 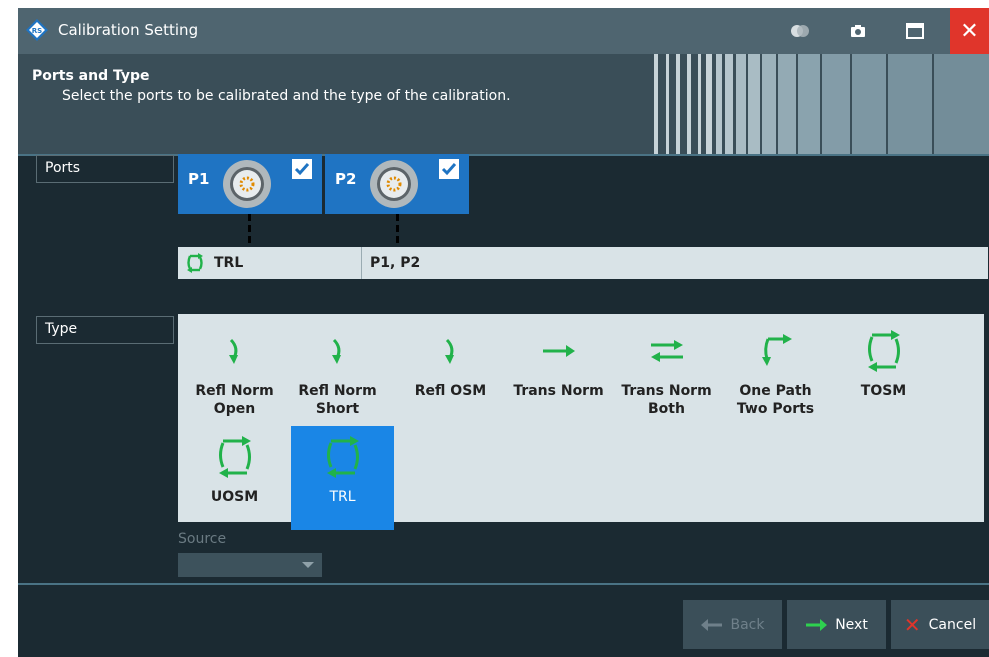 What do you see at coordinates (666, 372) in the screenshot?
I see `type-option-trans-norm-both: Trans Norm Both` at bounding box center [666, 372].